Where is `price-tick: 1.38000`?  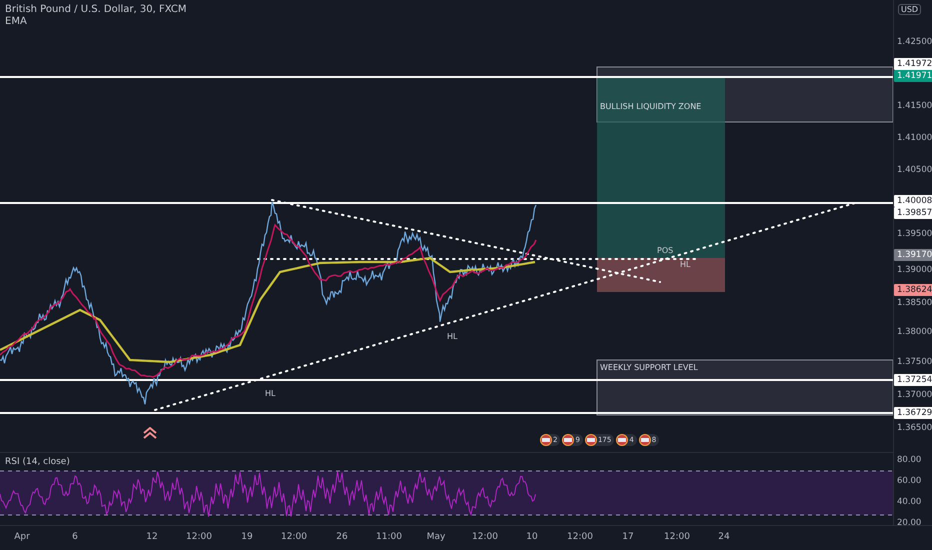
price-tick: 1.38000 is located at coordinates (914, 332).